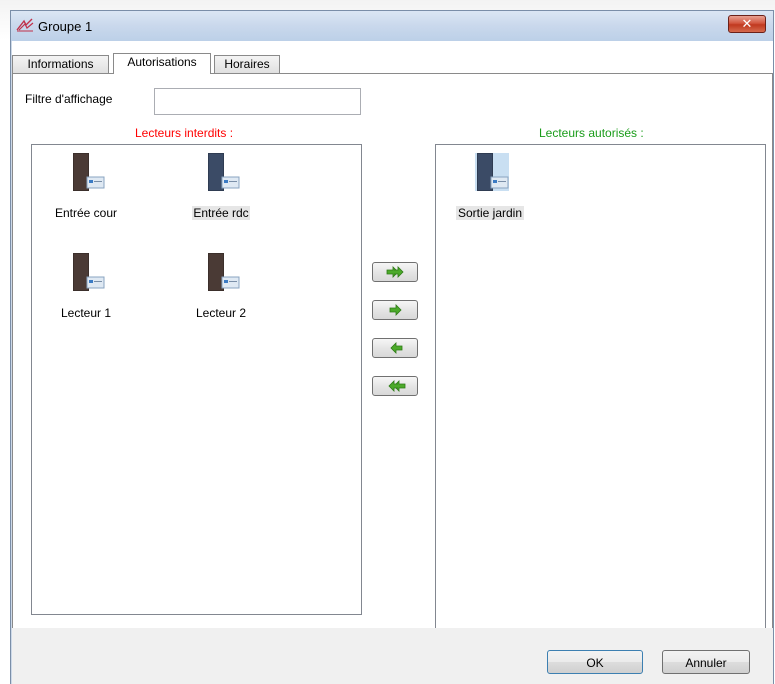  I want to click on reader-item: Lecteur 1, so click(86, 294).